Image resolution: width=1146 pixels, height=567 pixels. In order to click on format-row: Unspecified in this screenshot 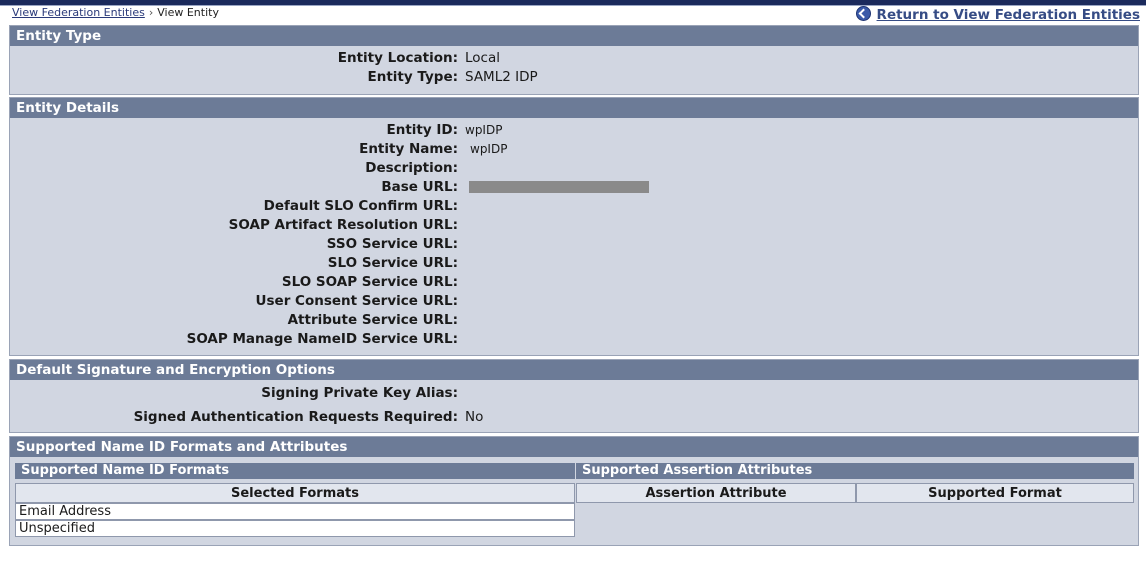, I will do `click(295, 528)`.